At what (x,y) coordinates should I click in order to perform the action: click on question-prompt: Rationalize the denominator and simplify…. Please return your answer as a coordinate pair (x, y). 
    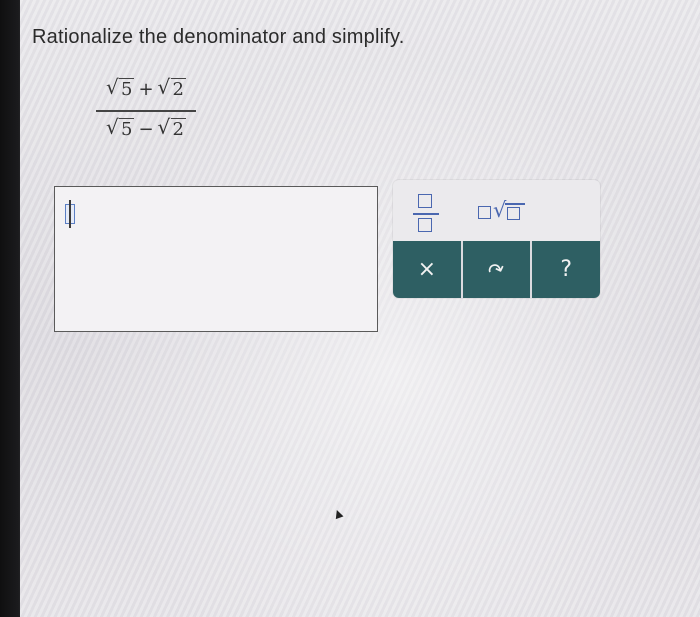
    Looking at the image, I should click on (218, 37).